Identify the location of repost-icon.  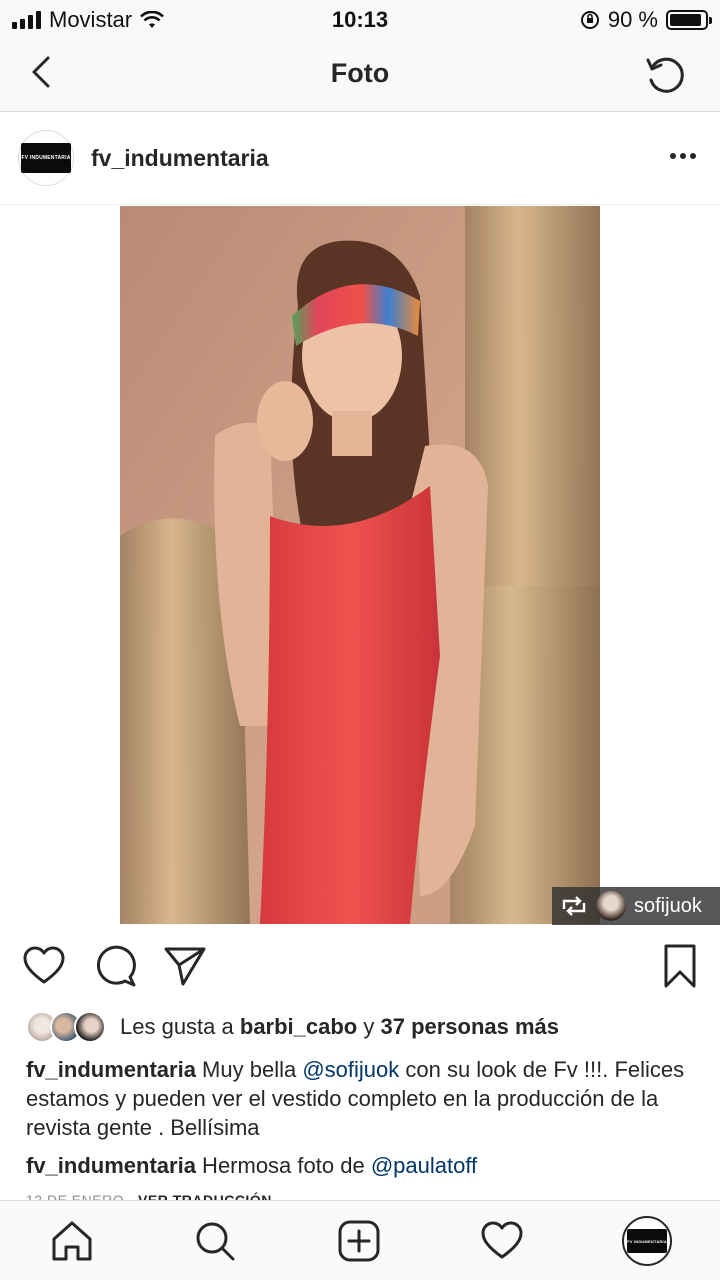
(574, 906).